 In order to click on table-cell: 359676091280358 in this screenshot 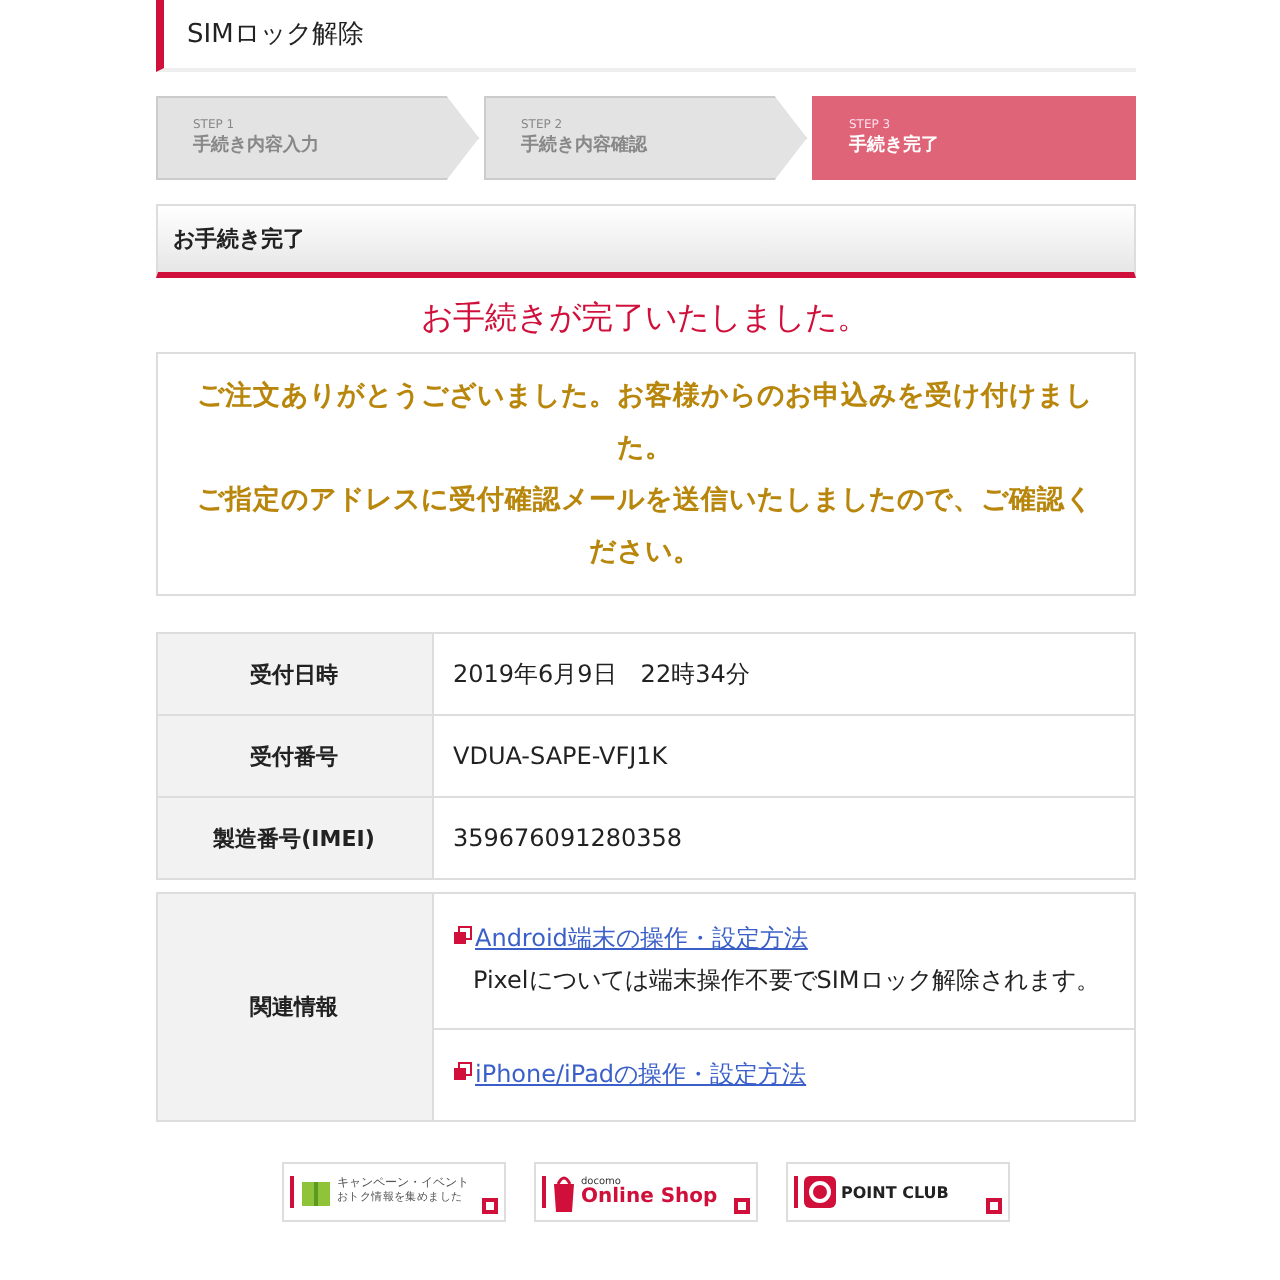, I will do `click(783, 838)`.